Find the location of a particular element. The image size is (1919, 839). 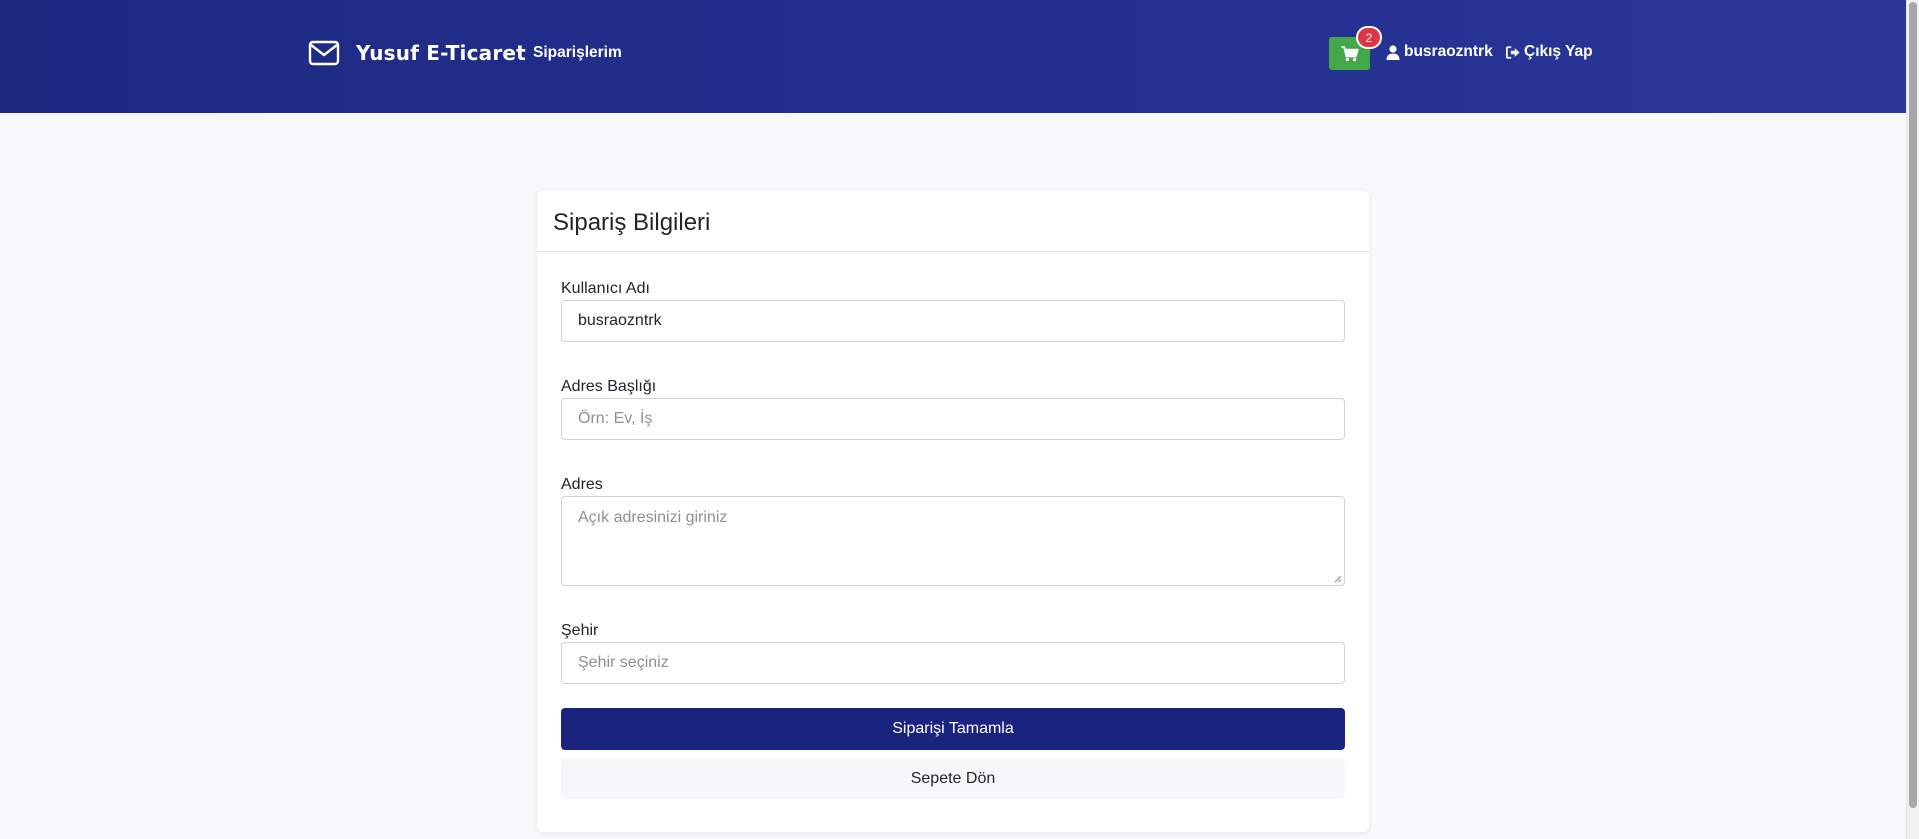

back-to-cart-button: Sepete Dön is located at coordinates (953, 779).